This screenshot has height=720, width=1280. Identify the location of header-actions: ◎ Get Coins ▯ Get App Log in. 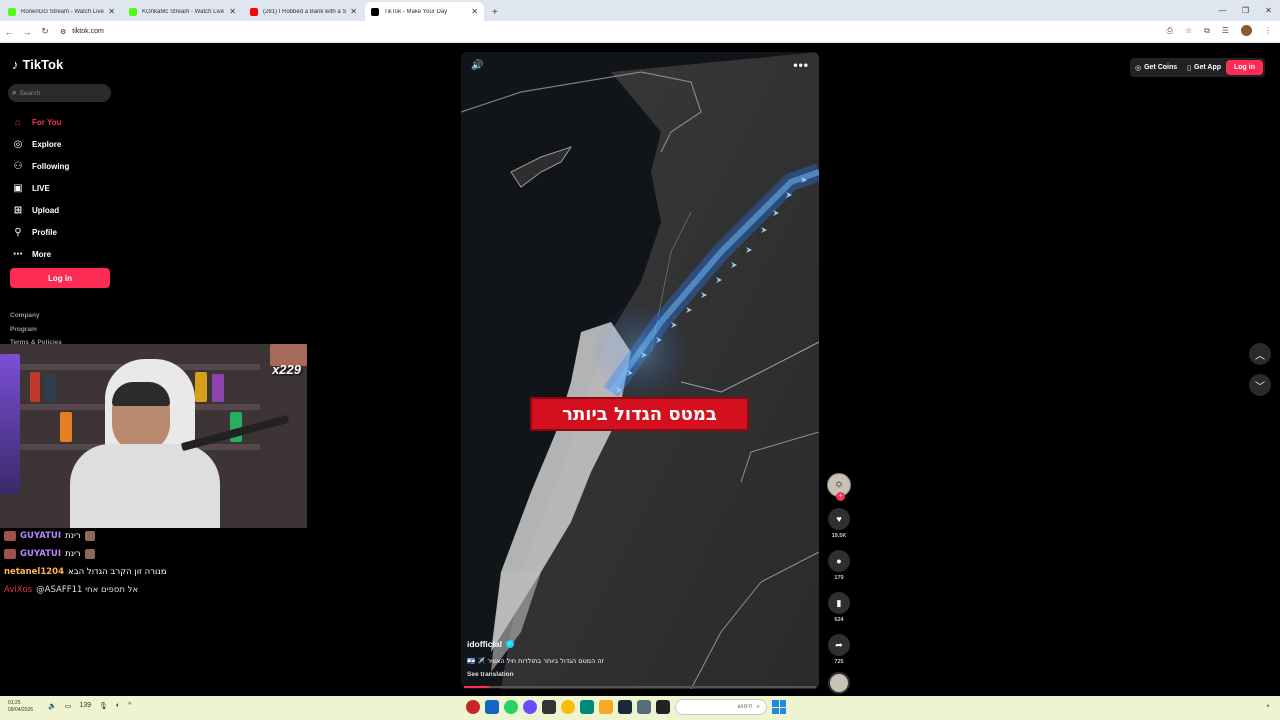
(1197, 67).